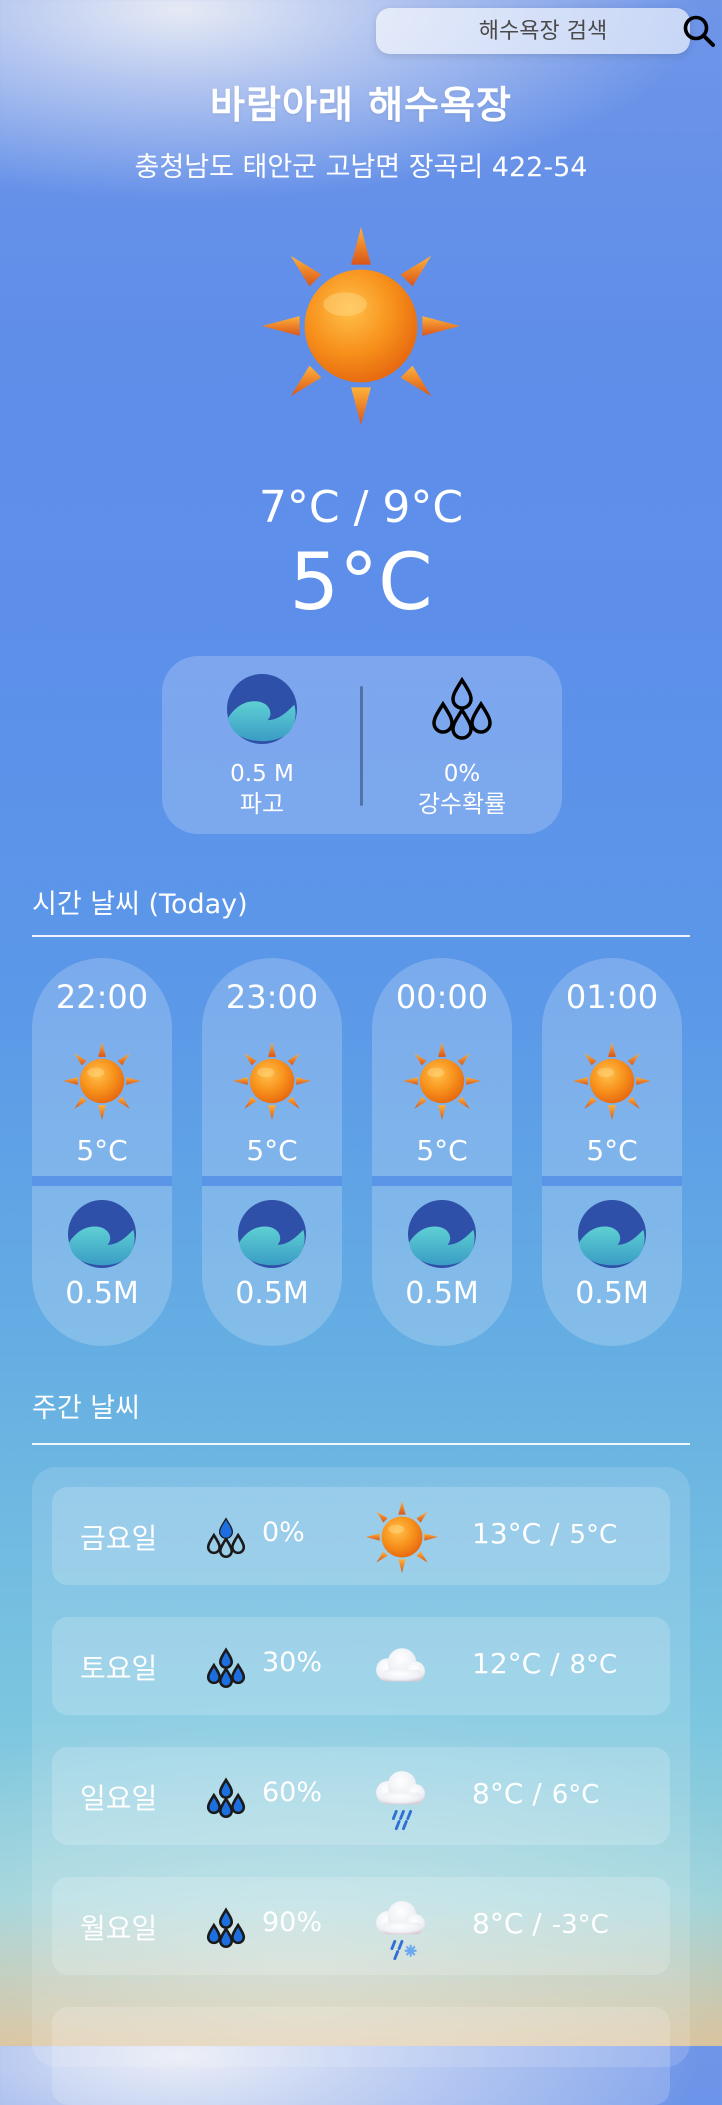 This screenshot has height=2105, width=722. Describe the element at coordinates (699, 31) in the screenshot. I see `search-icon` at that location.